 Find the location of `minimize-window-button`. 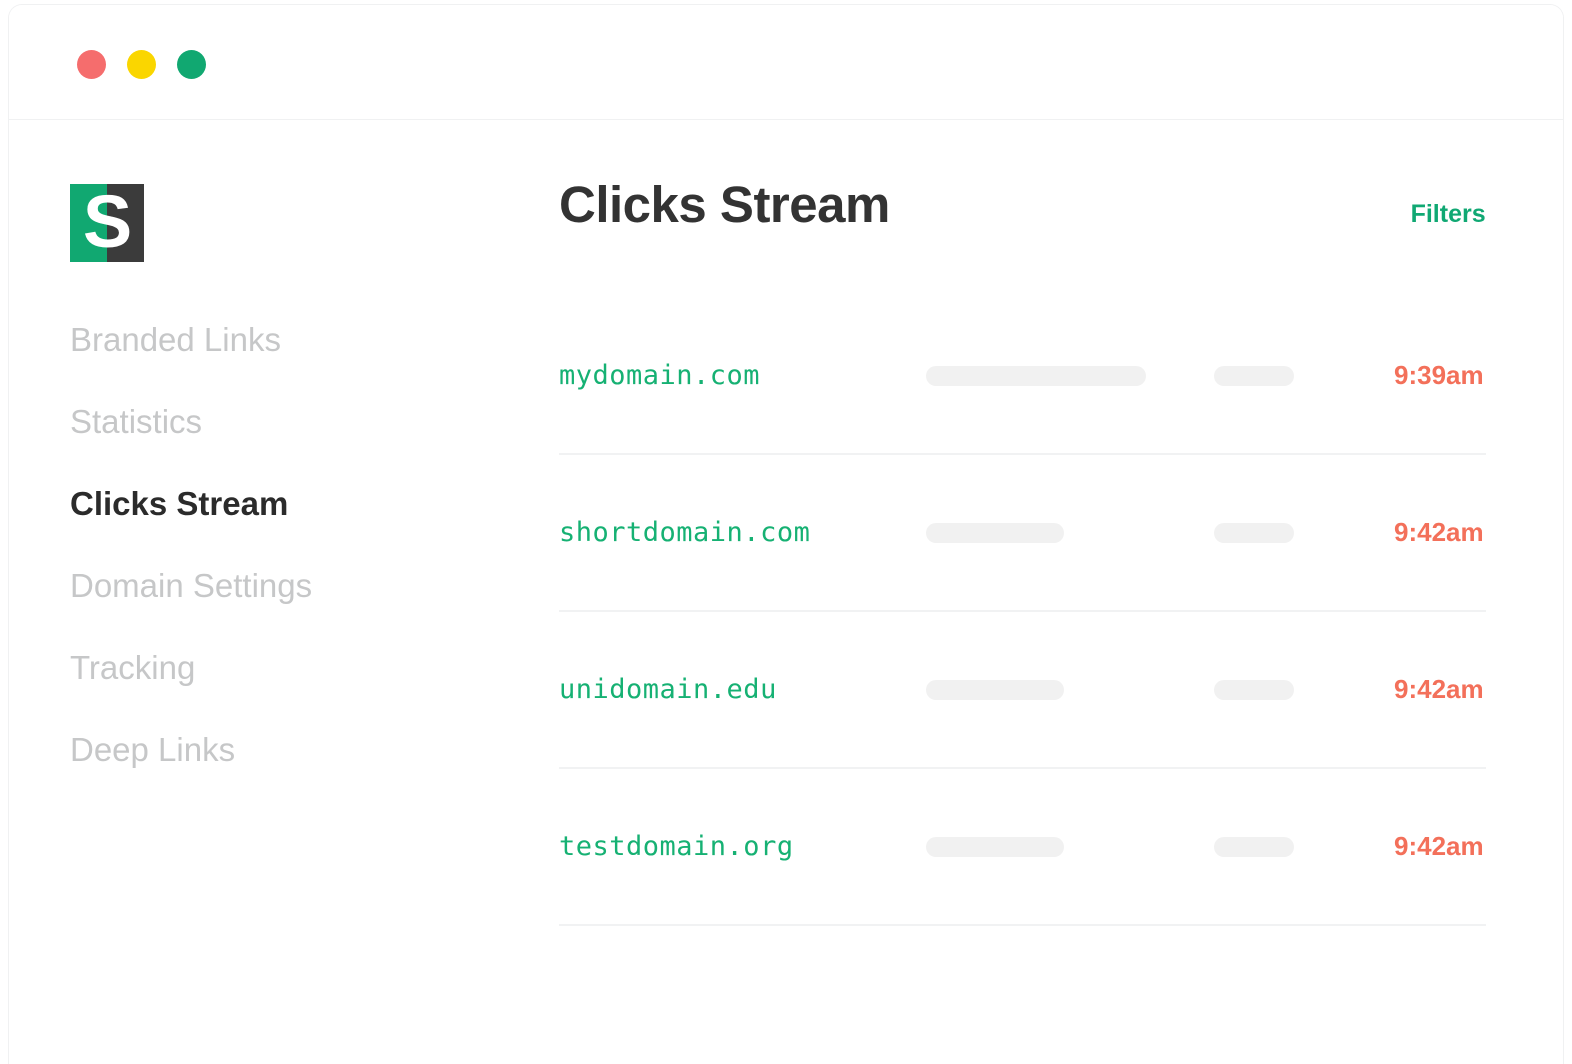

minimize-window-button is located at coordinates (141, 64).